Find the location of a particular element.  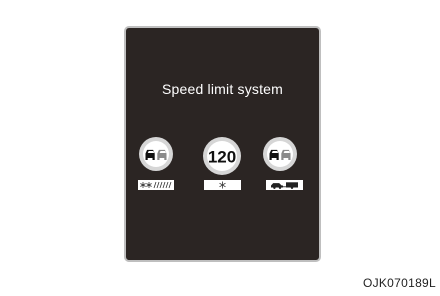

figure-caption: OJK070189L is located at coordinates (399, 283).